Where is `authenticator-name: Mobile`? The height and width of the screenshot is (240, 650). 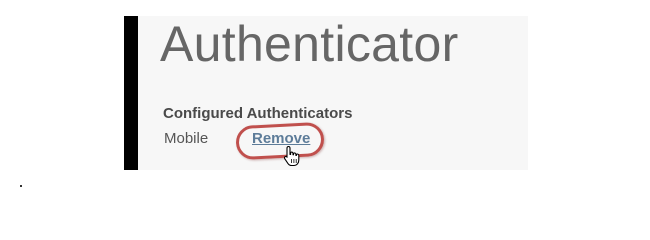 authenticator-name: Mobile is located at coordinates (186, 138).